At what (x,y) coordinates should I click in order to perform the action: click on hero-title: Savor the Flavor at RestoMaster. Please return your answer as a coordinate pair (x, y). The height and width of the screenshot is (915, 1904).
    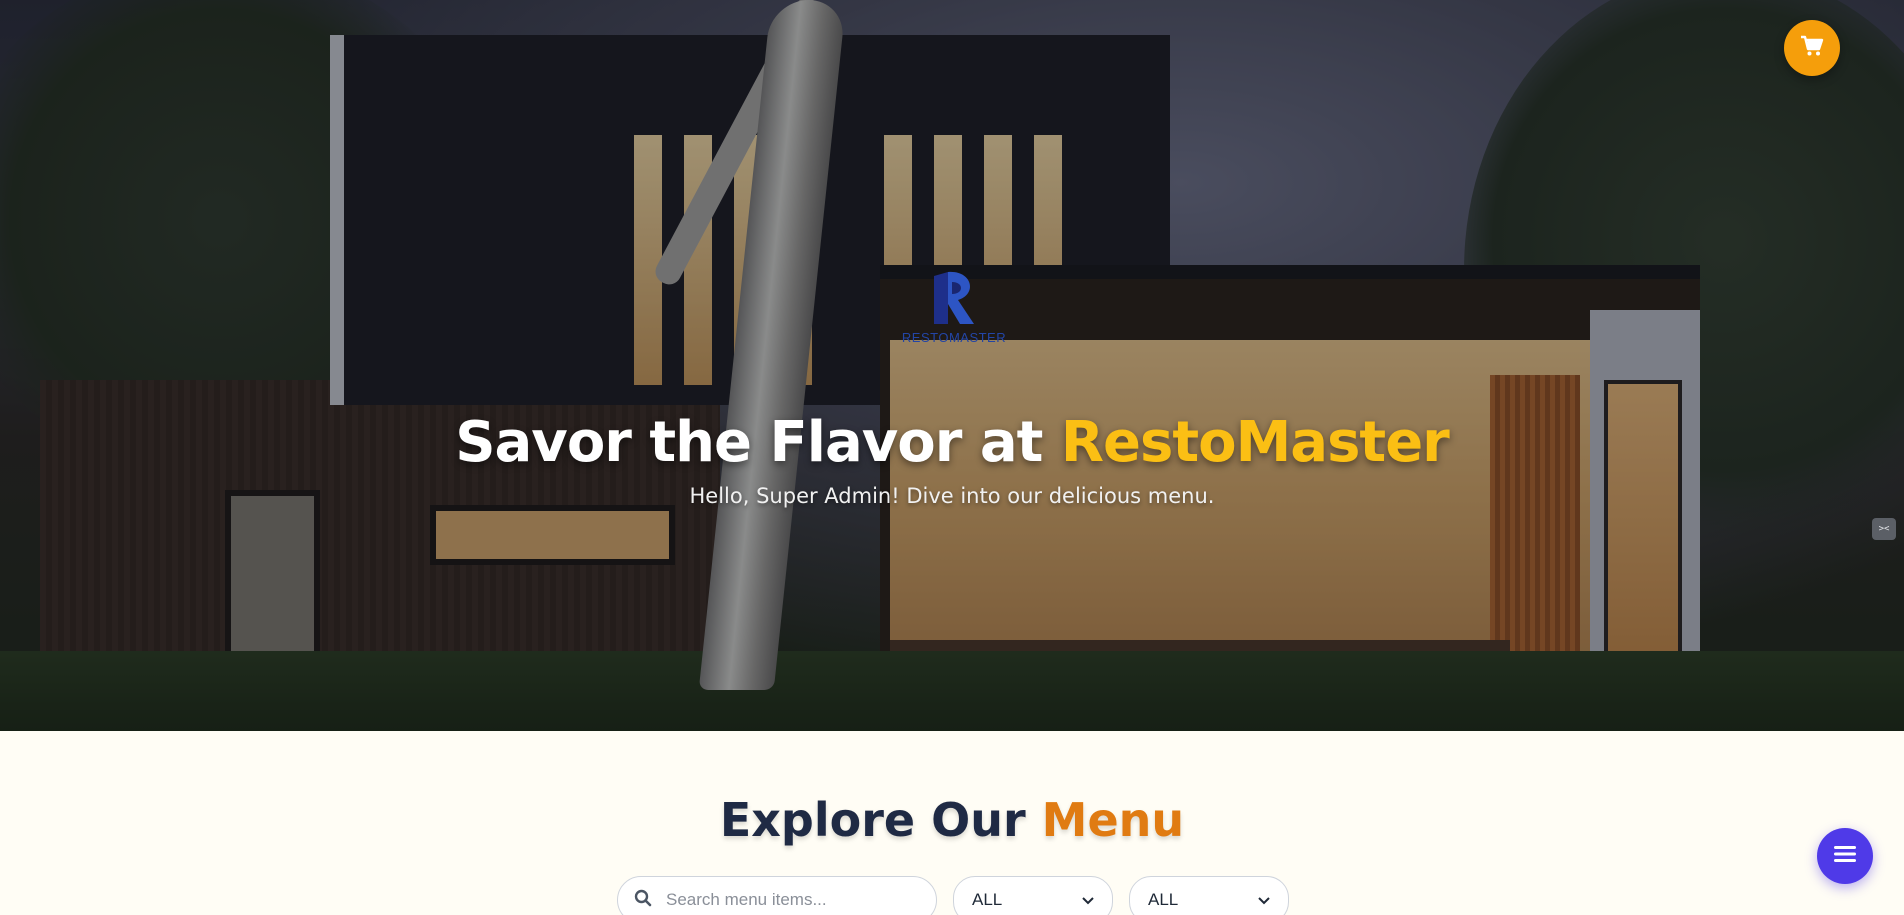
    Looking at the image, I should click on (952, 442).